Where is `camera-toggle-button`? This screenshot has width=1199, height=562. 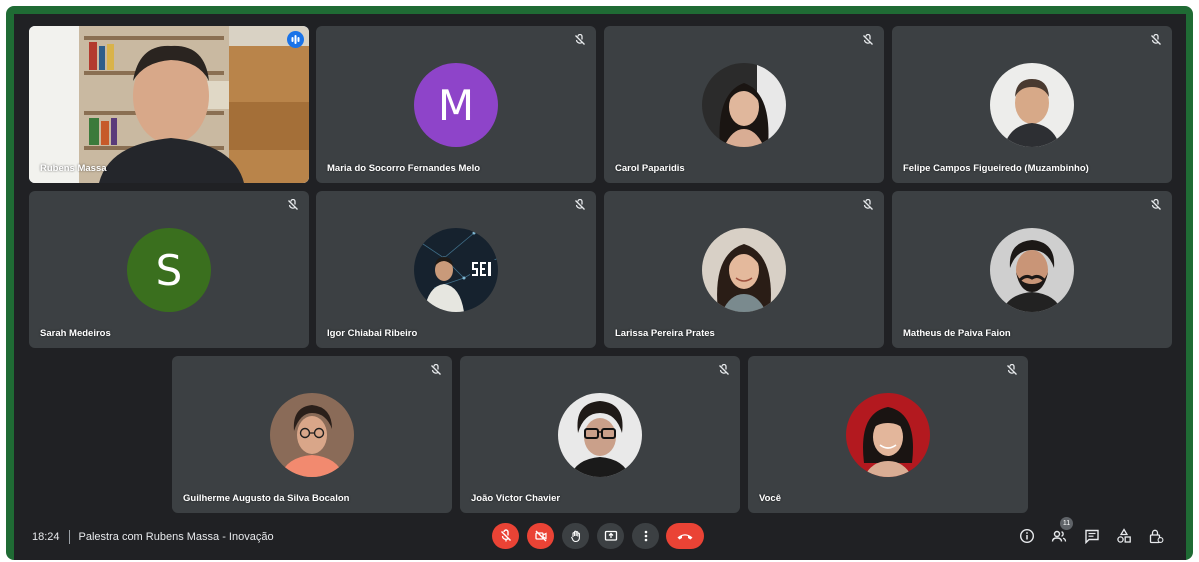 camera-toggle-button is located at coordinates (540, 536).